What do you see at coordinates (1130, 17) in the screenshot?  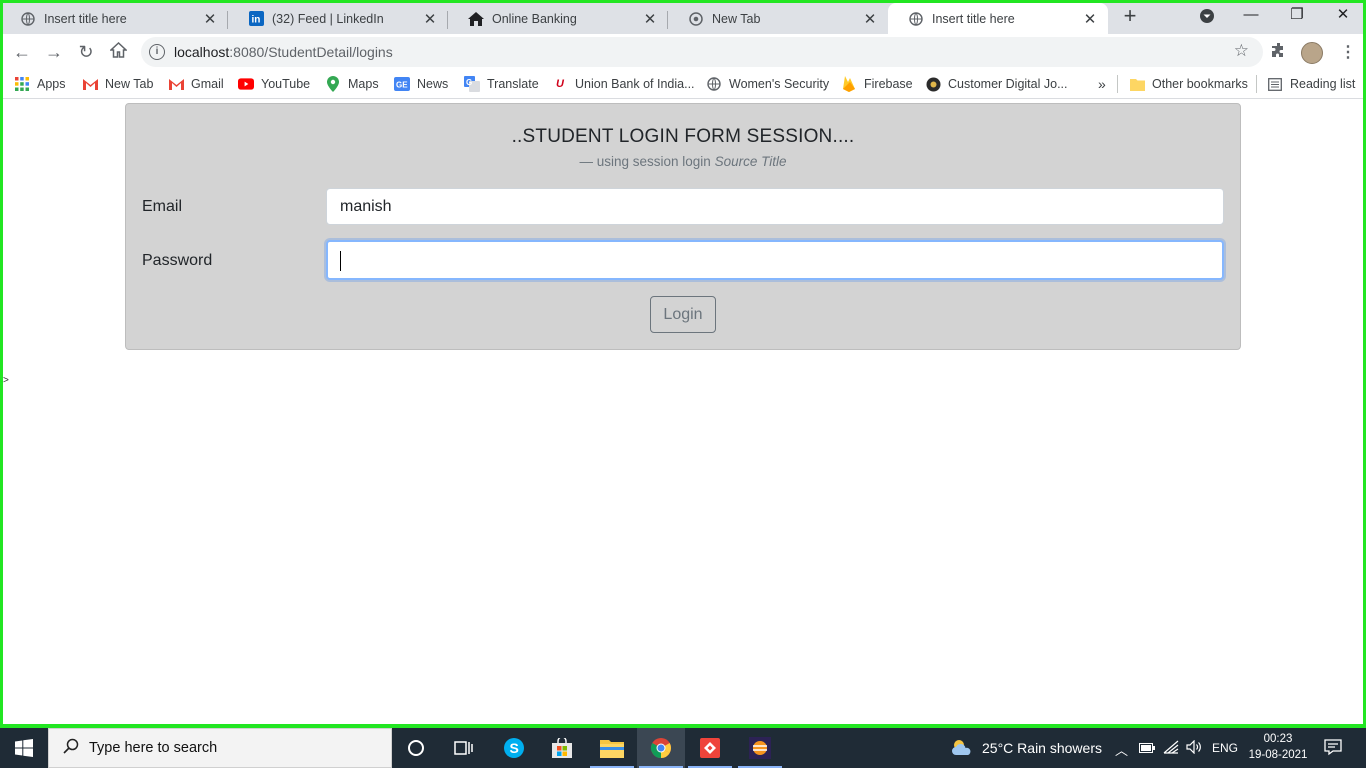 I see `new-tab-button: +` at bounding box center [1130, 17].